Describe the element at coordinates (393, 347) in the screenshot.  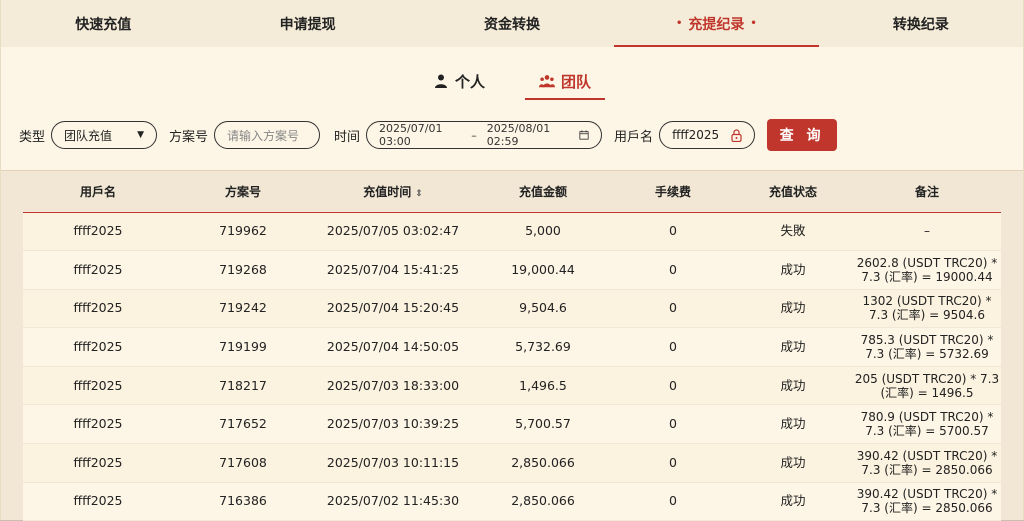
I see `cell-time: 2025/07/04 14:50:05` at that location.